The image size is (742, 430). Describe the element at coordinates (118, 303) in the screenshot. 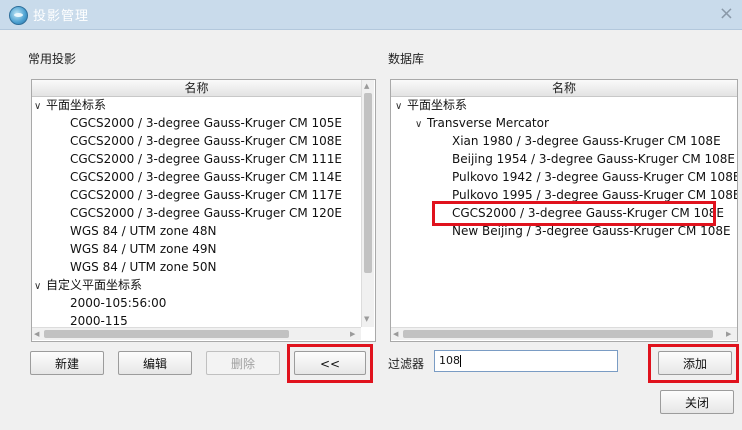

I see `list-item: 2000-105:56:00` at that location.